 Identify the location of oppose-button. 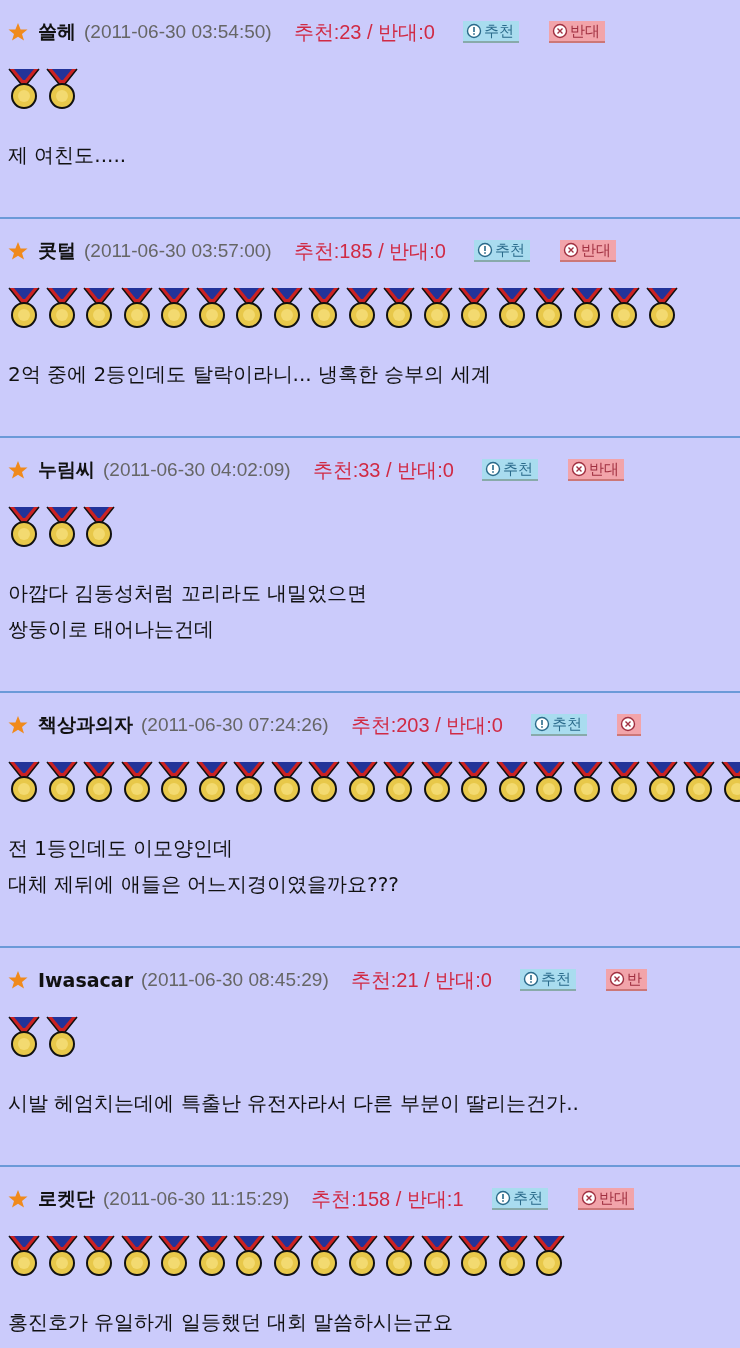
(628, 725).